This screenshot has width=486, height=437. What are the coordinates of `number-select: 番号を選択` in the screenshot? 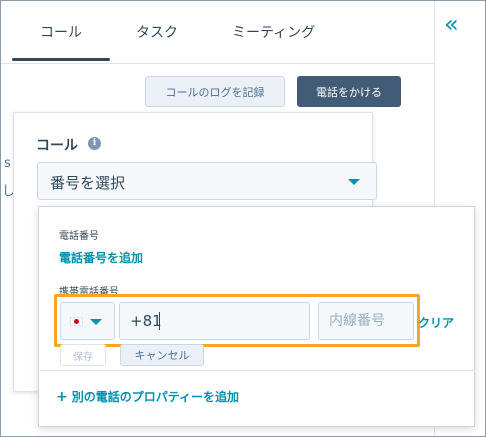 It's located at (207, 181).